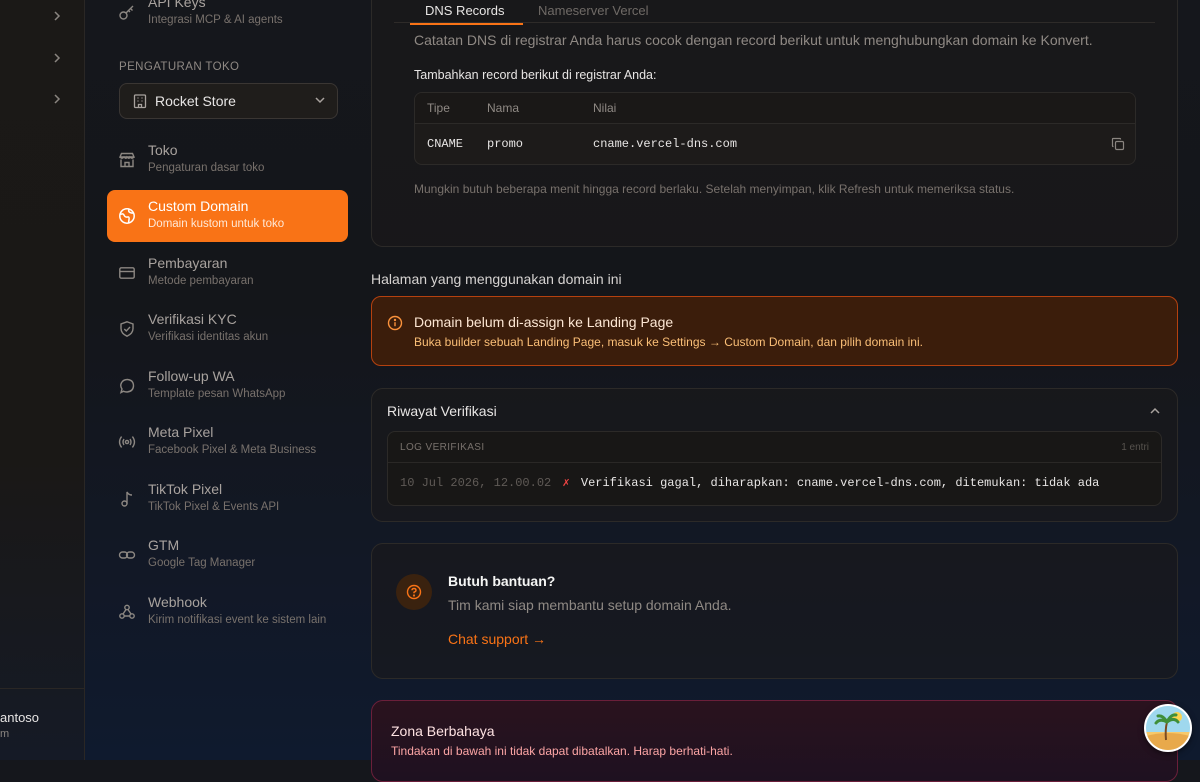  What do you see at coordinates (177, 5) in the screenshot?
I see `sidebar-item-title: API Keys` at bounding box center [177, 5].